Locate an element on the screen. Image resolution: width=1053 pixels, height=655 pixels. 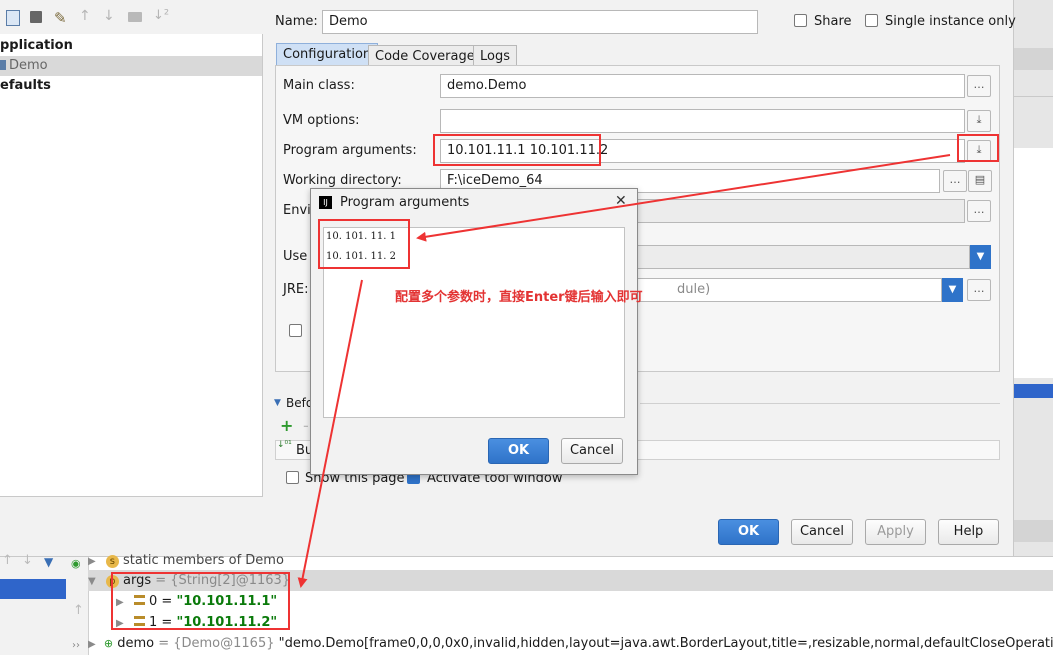
arrow-to-popup is located at coordinates (683, 198).